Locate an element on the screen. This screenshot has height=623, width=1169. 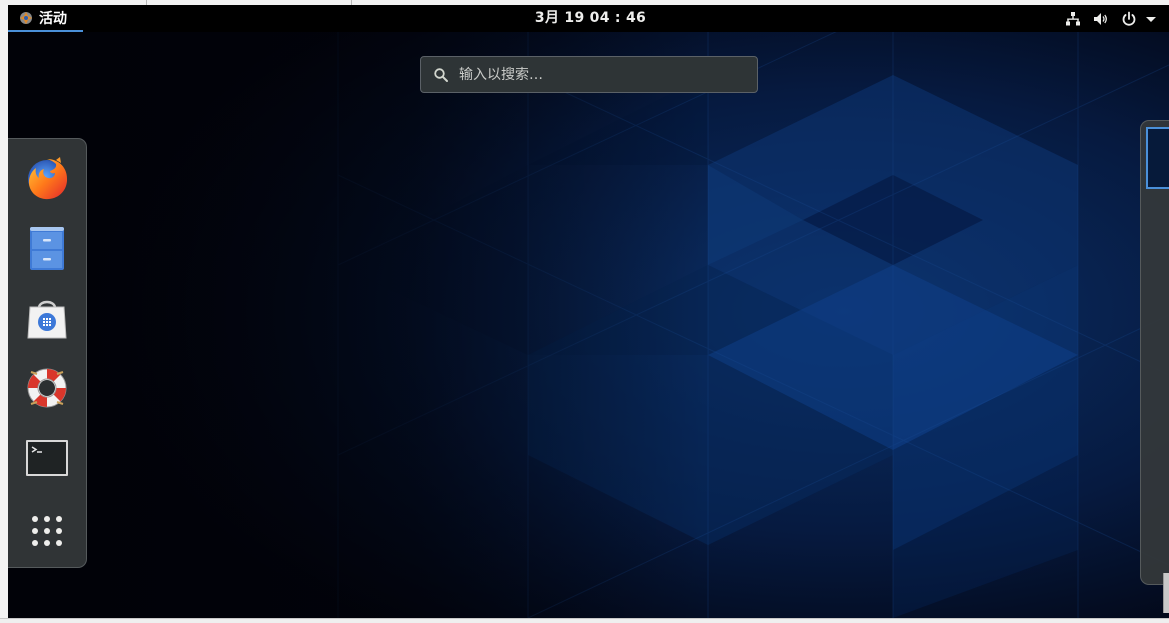
host-scrollbar is located at coordinates (1166, 593).